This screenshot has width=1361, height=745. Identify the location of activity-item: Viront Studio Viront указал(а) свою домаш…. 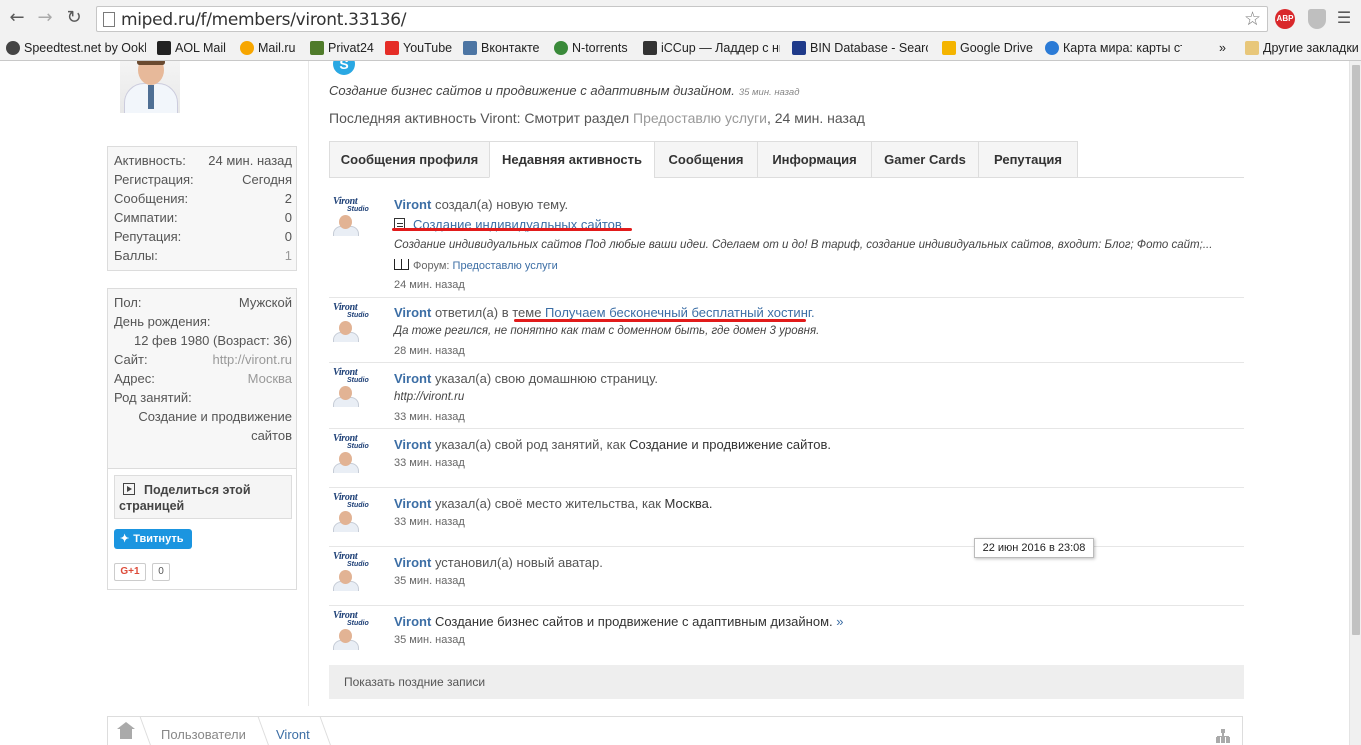
(786, 396).